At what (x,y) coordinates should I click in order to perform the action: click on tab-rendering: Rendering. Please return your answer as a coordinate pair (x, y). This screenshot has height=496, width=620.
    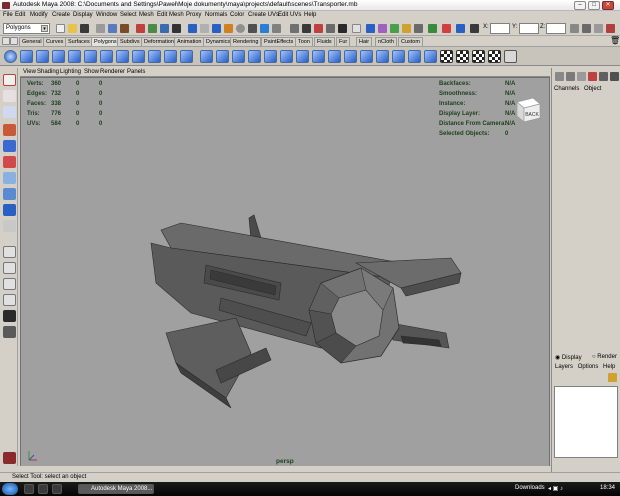
    Looking at the image, I should click on (246, 41).